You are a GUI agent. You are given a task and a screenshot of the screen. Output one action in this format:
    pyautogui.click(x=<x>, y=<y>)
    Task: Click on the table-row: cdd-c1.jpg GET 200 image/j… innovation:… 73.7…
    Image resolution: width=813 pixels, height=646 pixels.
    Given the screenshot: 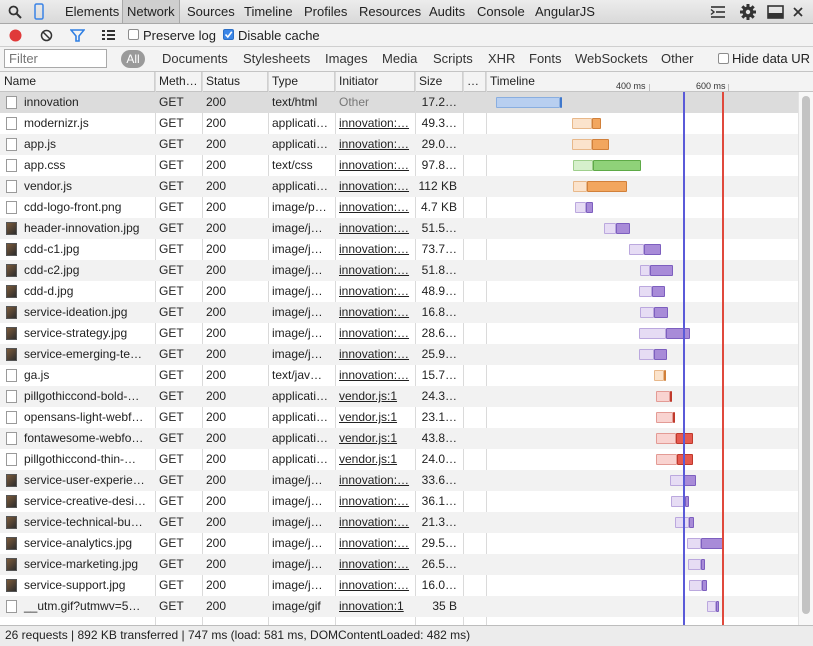 What is the action you would take?
    pyautogui.click(x=399, y=249)
    